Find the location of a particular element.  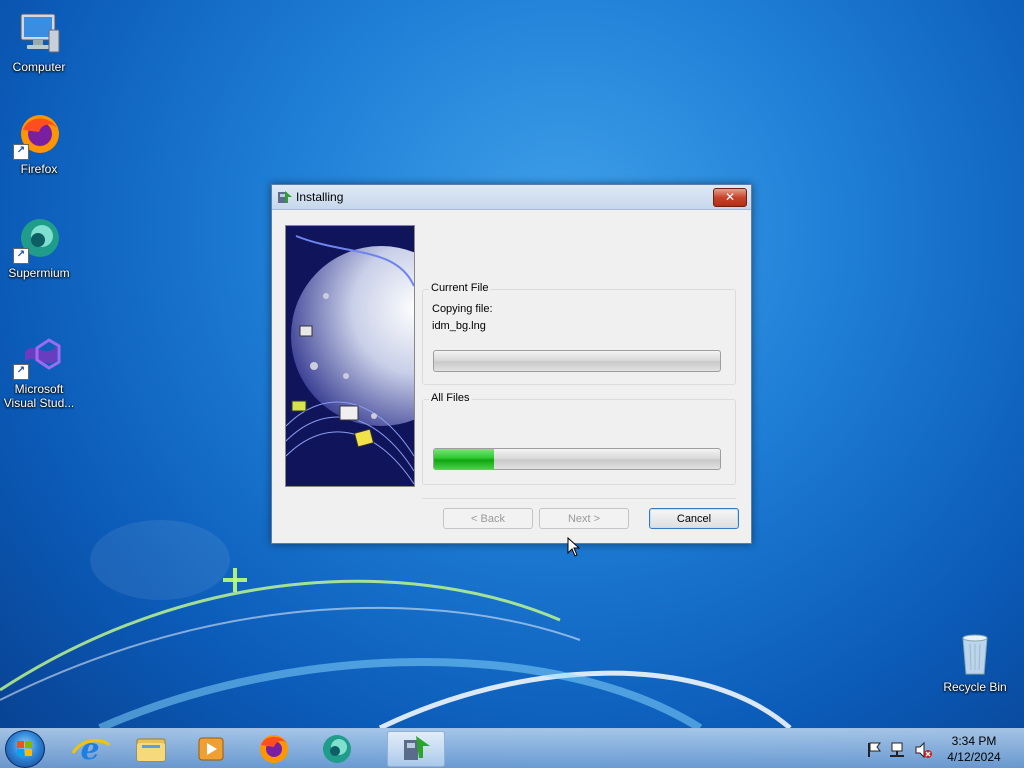

all-files-progress-bar is located at coordinates (577, 459).